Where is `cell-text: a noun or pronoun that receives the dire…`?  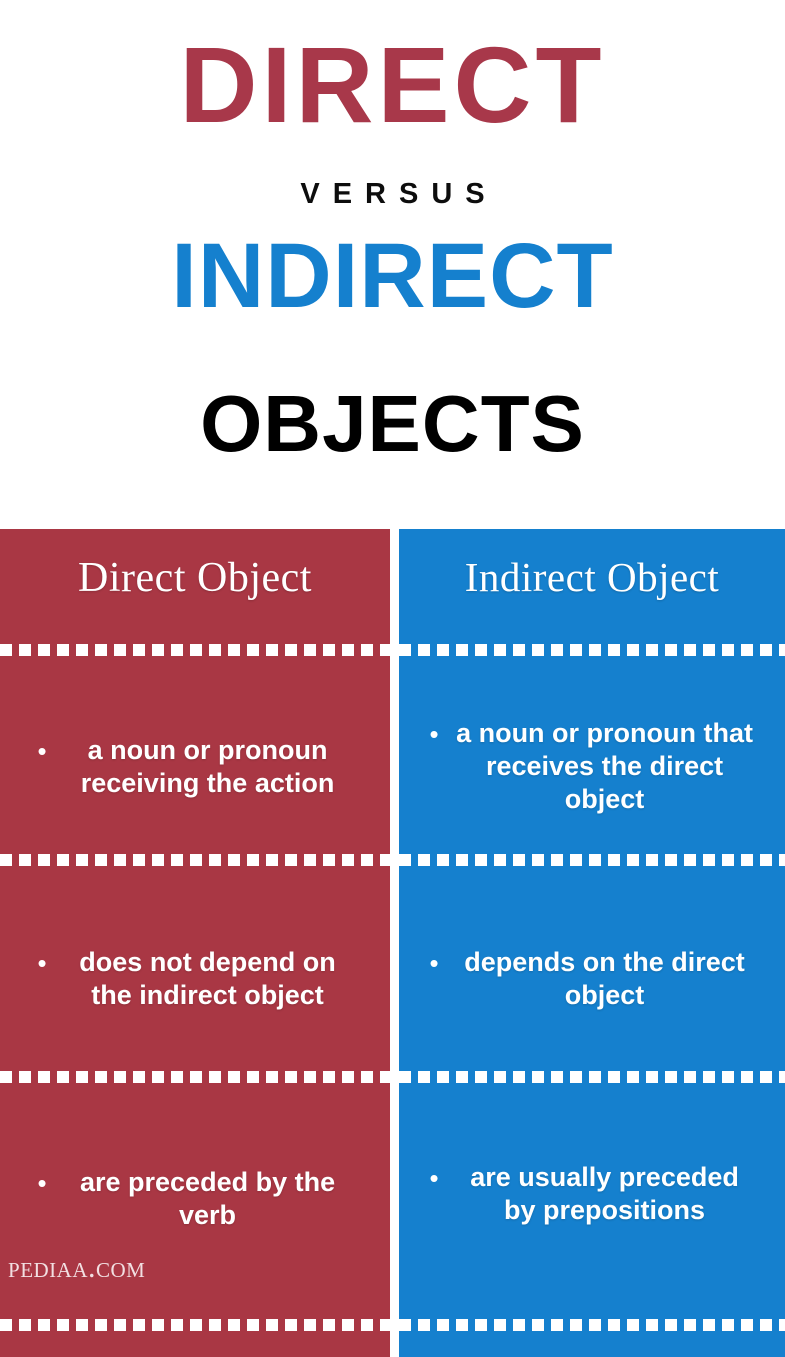 cell-text: a noun or pronoun that receives the dire… is located at coordinates (605, 766).